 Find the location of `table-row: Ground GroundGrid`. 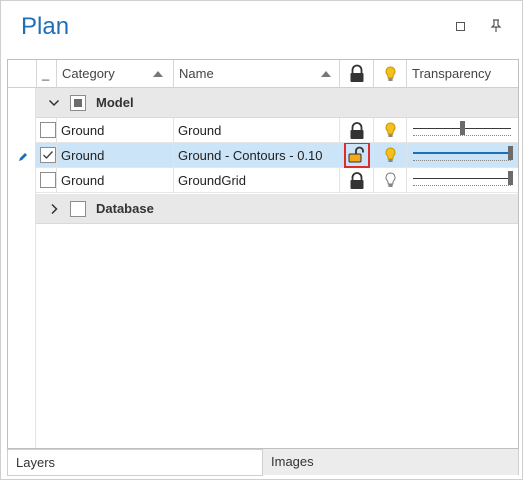

table-row: Ground GroundGrid is located at coordinates (277, 180).